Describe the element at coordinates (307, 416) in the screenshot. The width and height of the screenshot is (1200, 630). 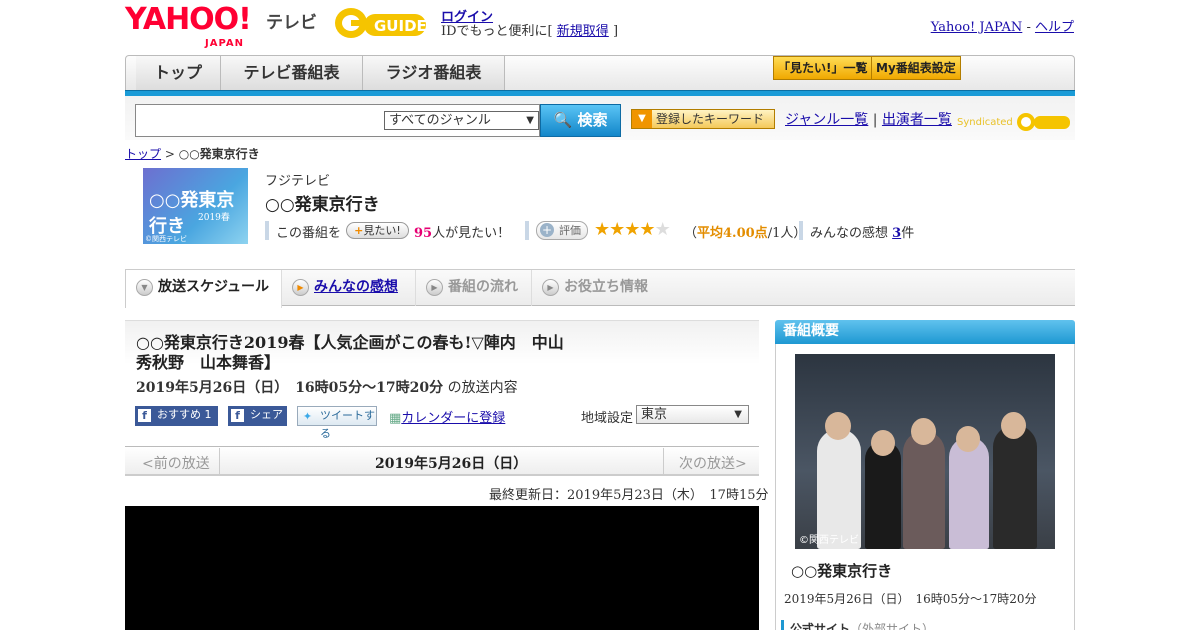
I see `twitter-icon: ✦` at that location.